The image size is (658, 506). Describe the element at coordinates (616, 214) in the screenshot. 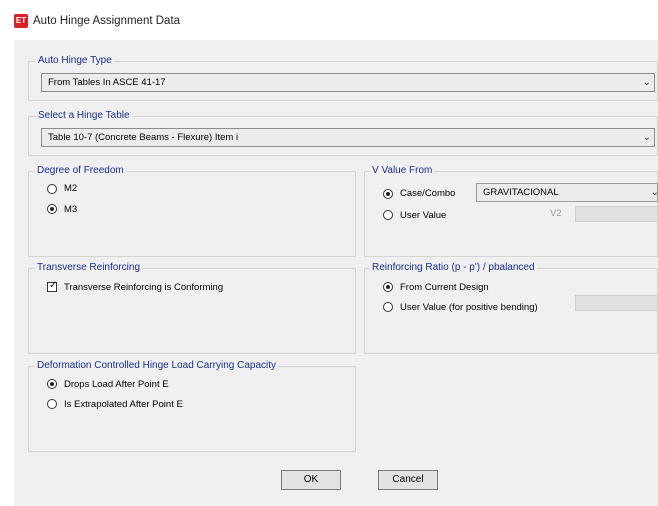

I see `v2-value-field` at that location.